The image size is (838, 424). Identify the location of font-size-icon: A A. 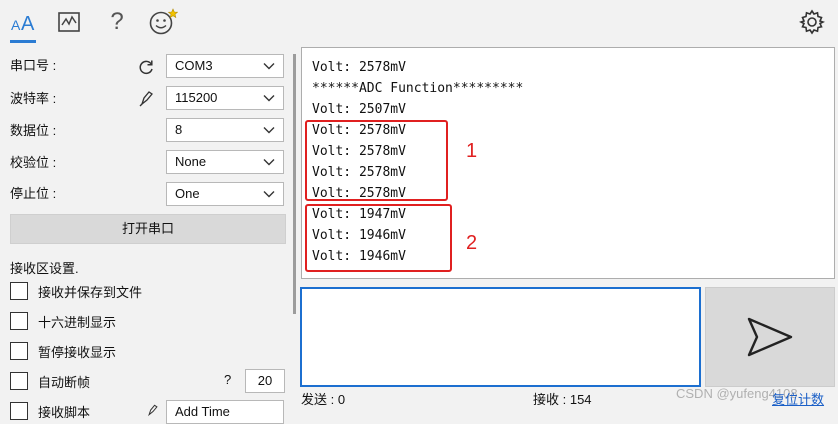
(23, 22).